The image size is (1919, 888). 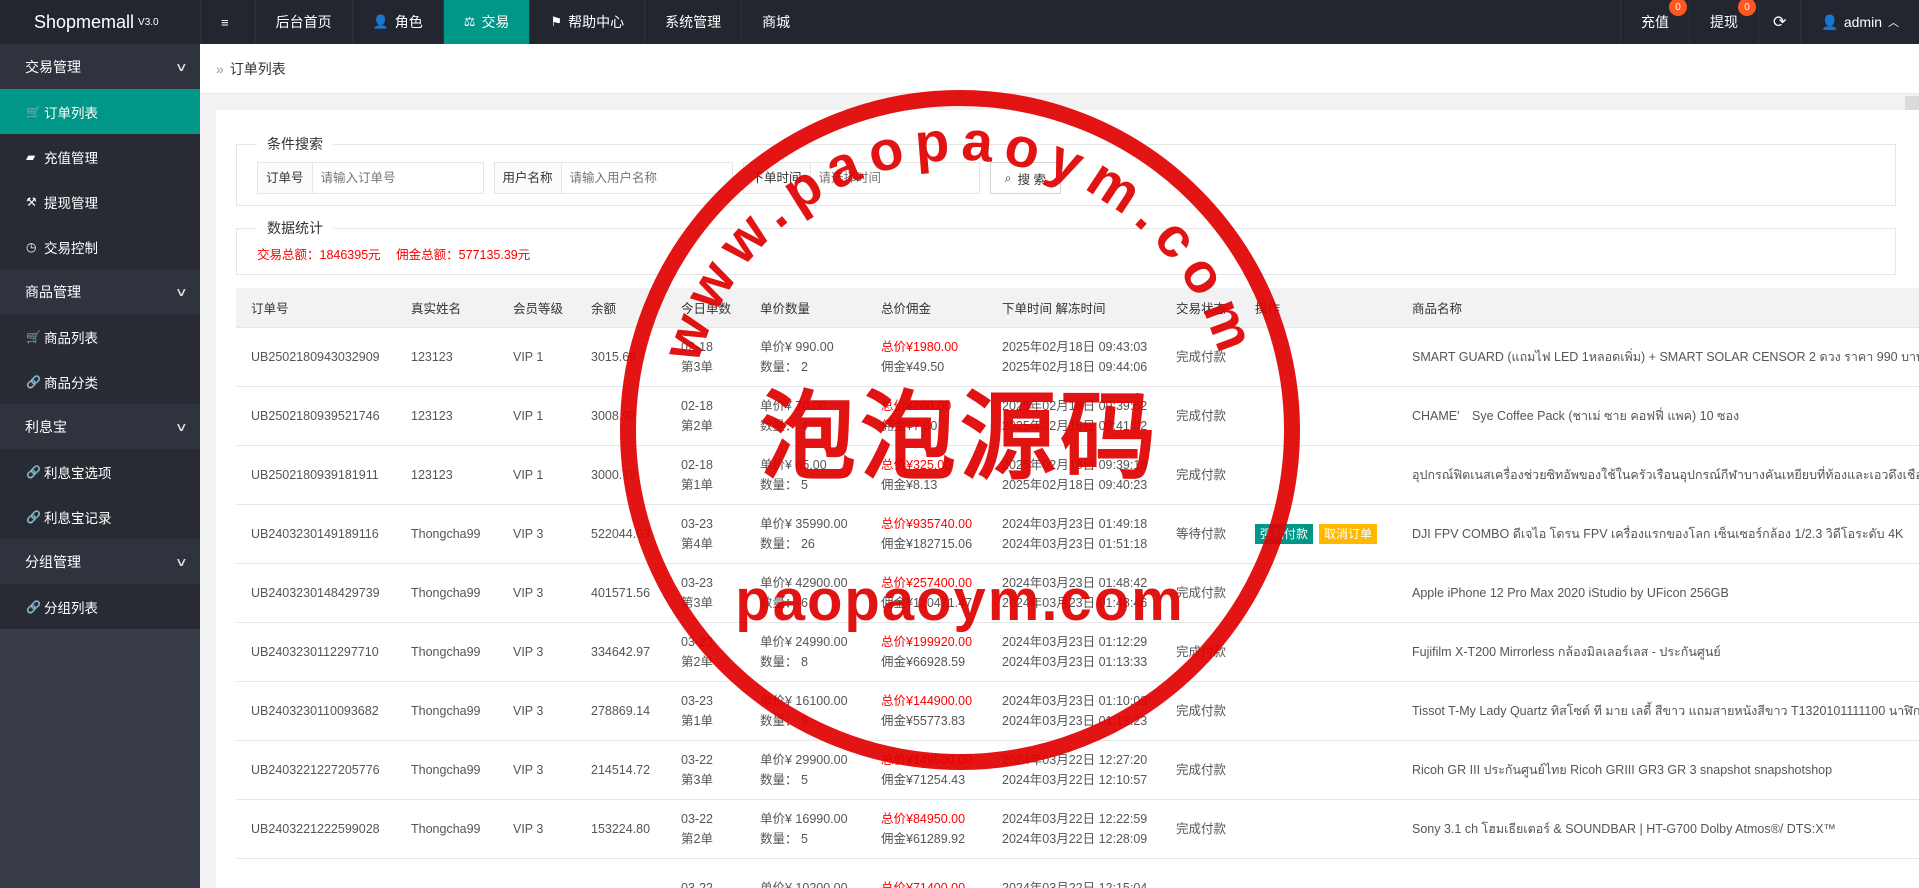 I want to click on order-time: 2025年02月18日 09:39:52, so click(x=1075, y=405).